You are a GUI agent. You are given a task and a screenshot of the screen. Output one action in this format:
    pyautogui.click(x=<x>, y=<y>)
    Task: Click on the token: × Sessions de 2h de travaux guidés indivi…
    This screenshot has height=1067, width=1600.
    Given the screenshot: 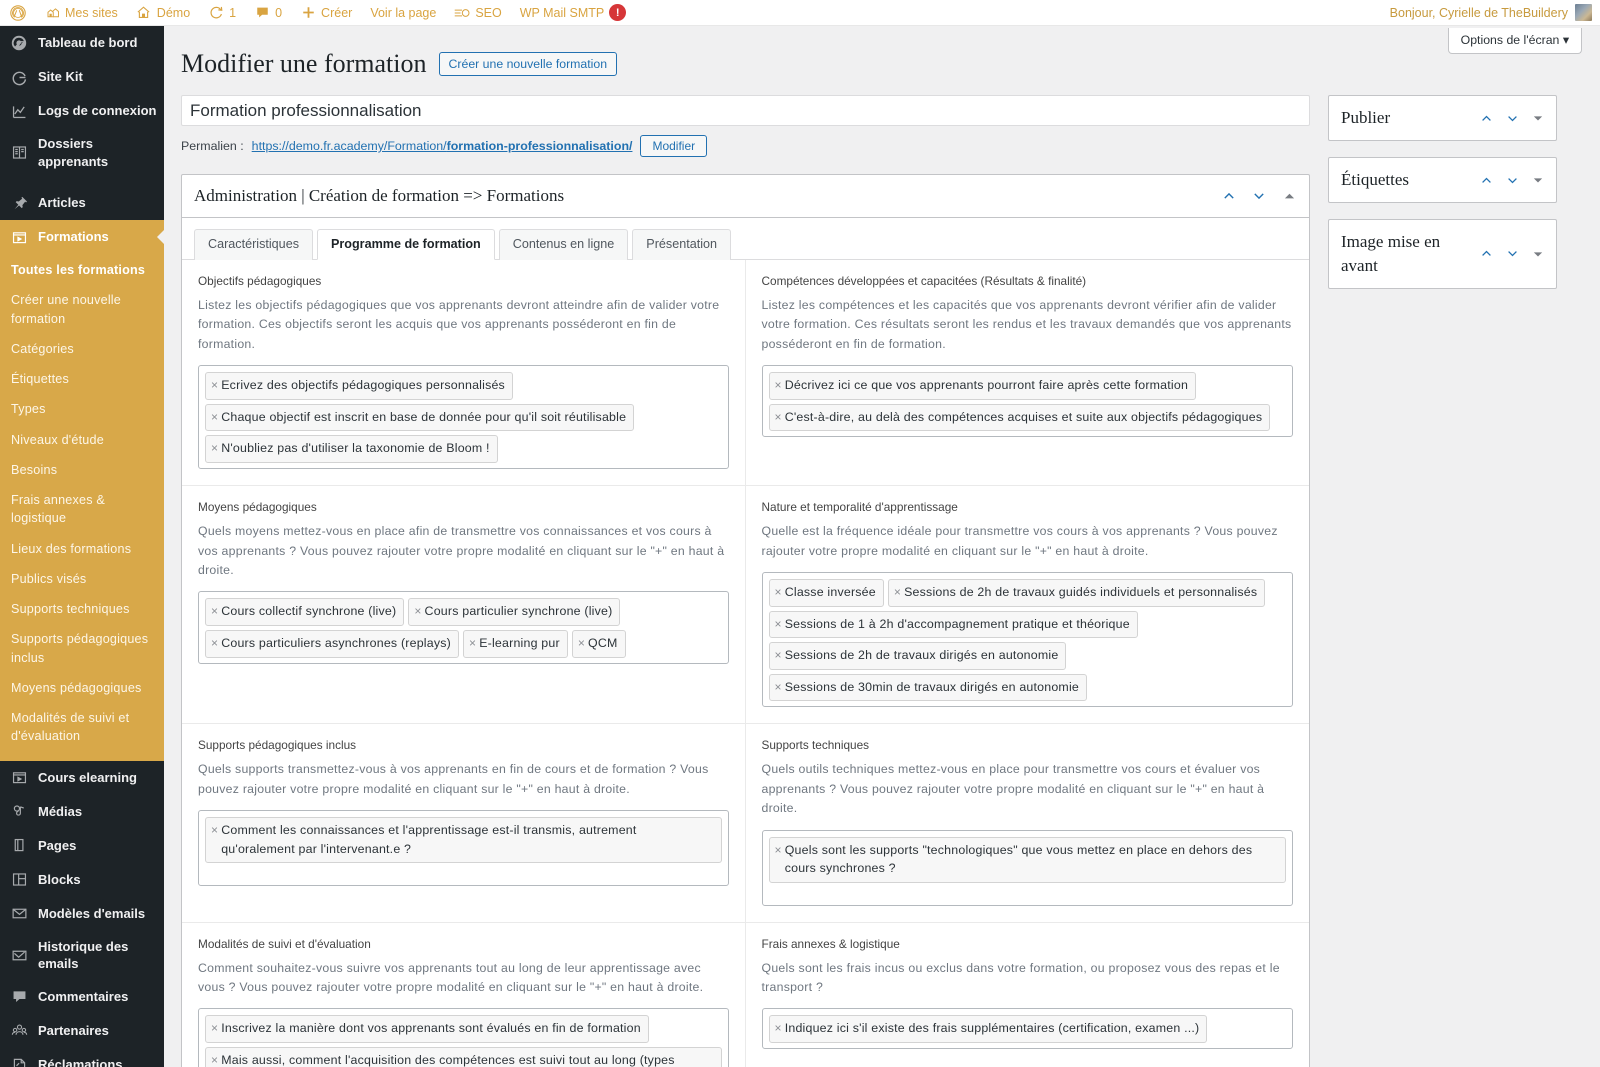 What is the action you would take?
    pyautogui.click(x=1076, y=592)
    